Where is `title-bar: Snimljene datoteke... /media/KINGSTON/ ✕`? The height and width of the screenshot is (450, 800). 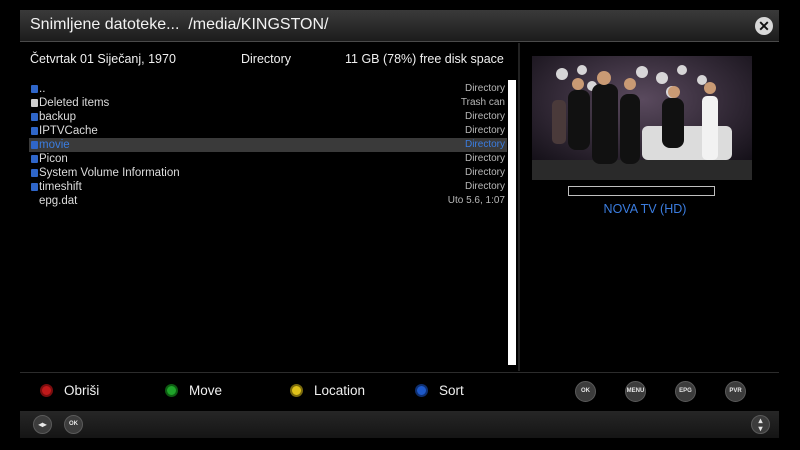 title-bar: Snimljene datoteke... /media/KINGSTON/ ✕ is located at coordinates (399, 26).